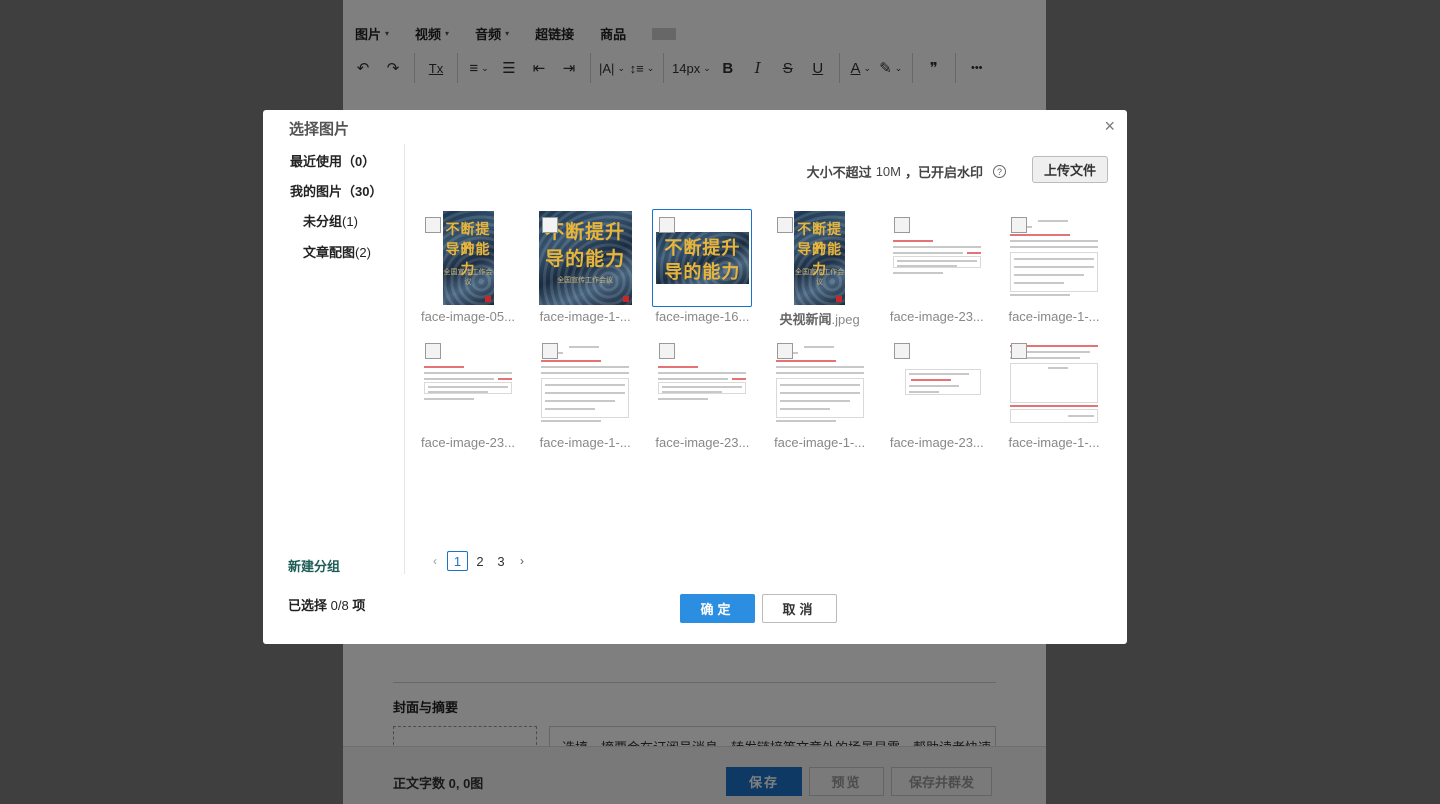 The width and height of the screenshot is (1440, 804). I want to click on page-number: 1, so click(457, 561).